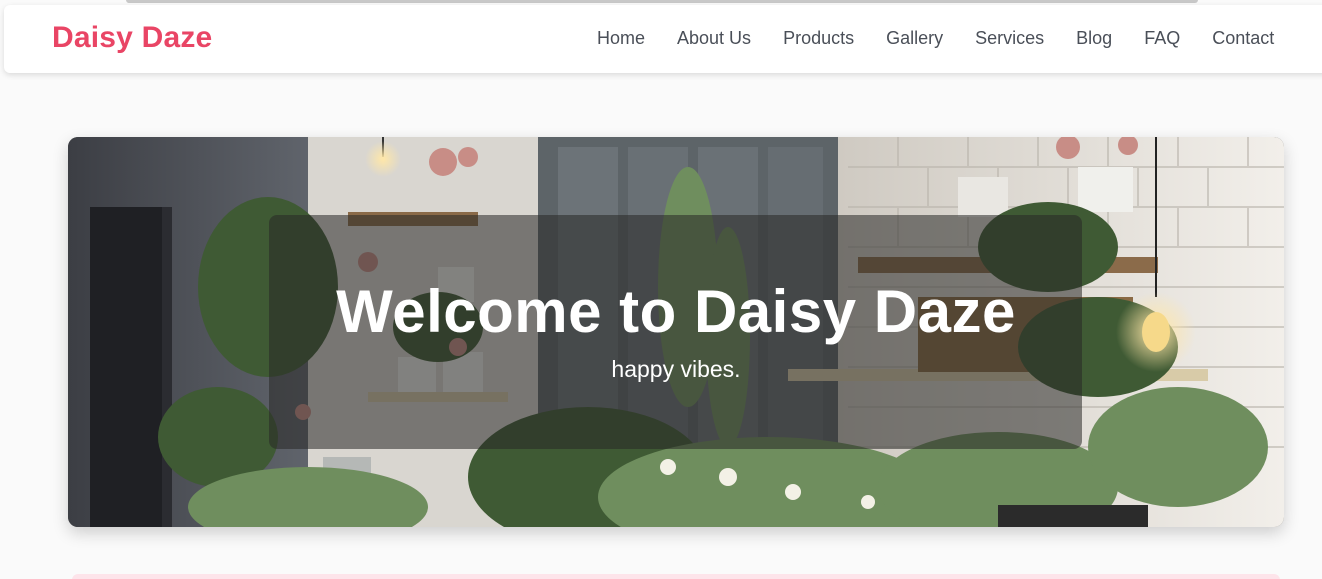  Describe the element at coordinates (714, 38) in the screenshot. I see `nav-link-about-us: About Us` at that location.